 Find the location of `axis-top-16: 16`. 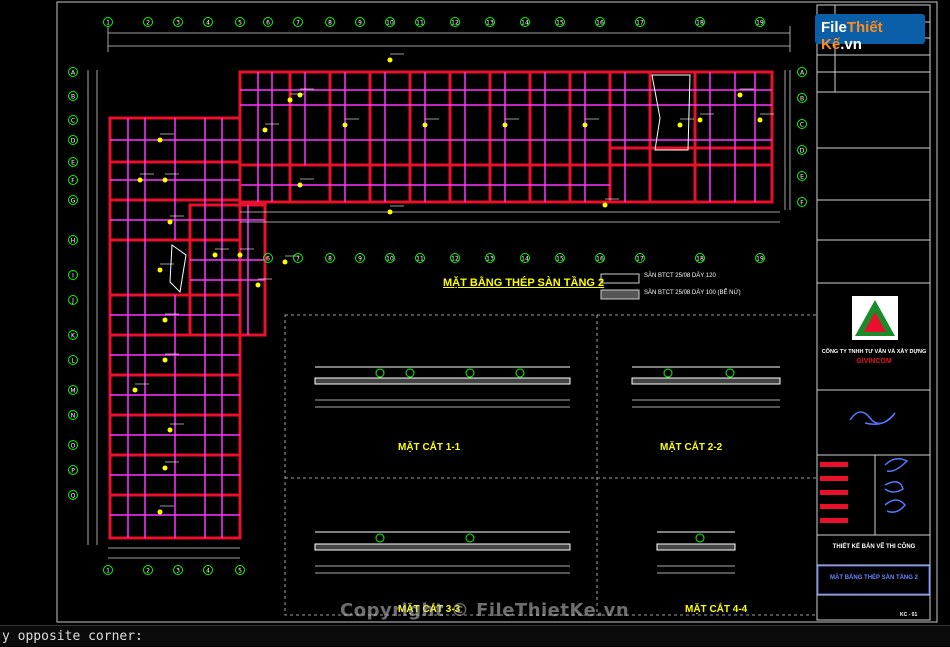

axis-top-16: 16 is located at coordinates (600, 22).